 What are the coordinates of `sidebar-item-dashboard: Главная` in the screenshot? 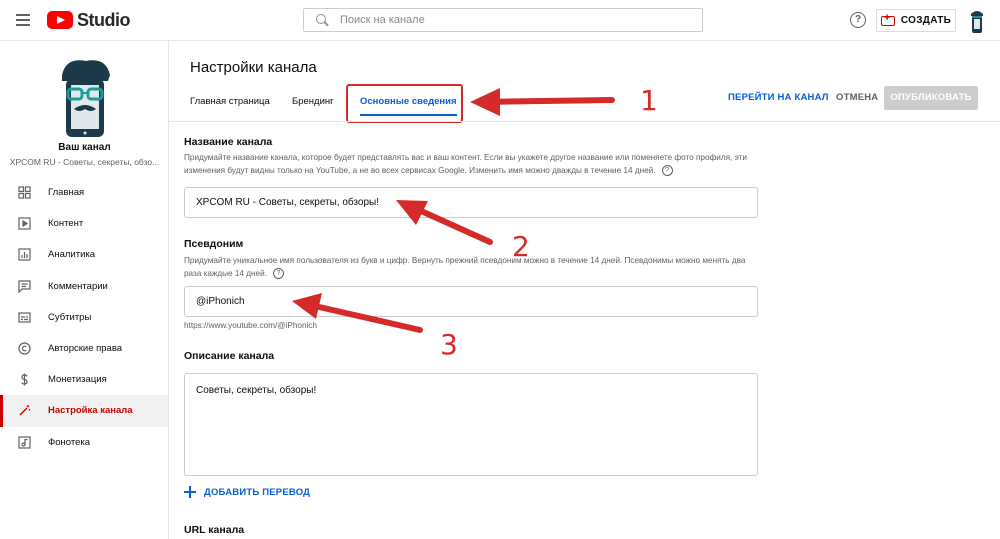 It's located at (84, 192).